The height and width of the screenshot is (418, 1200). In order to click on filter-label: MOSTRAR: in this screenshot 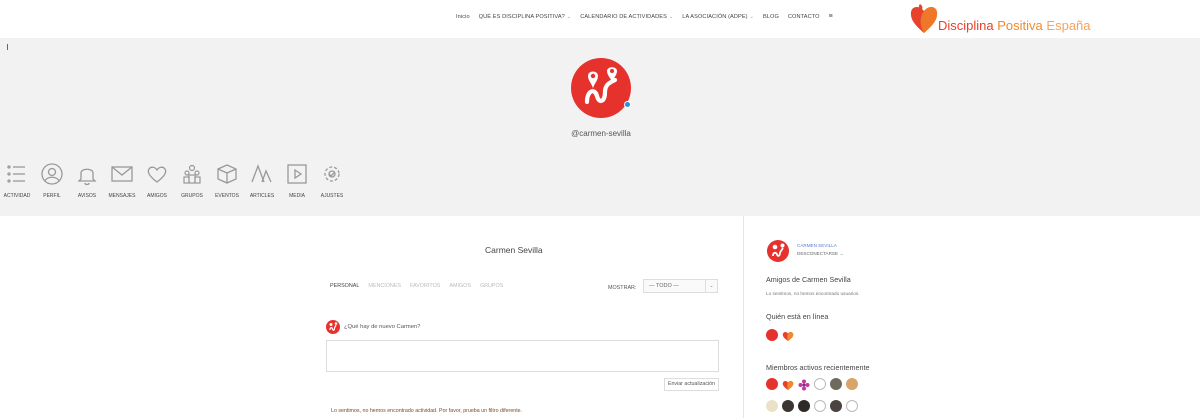, I will do `click(622, 288)`.